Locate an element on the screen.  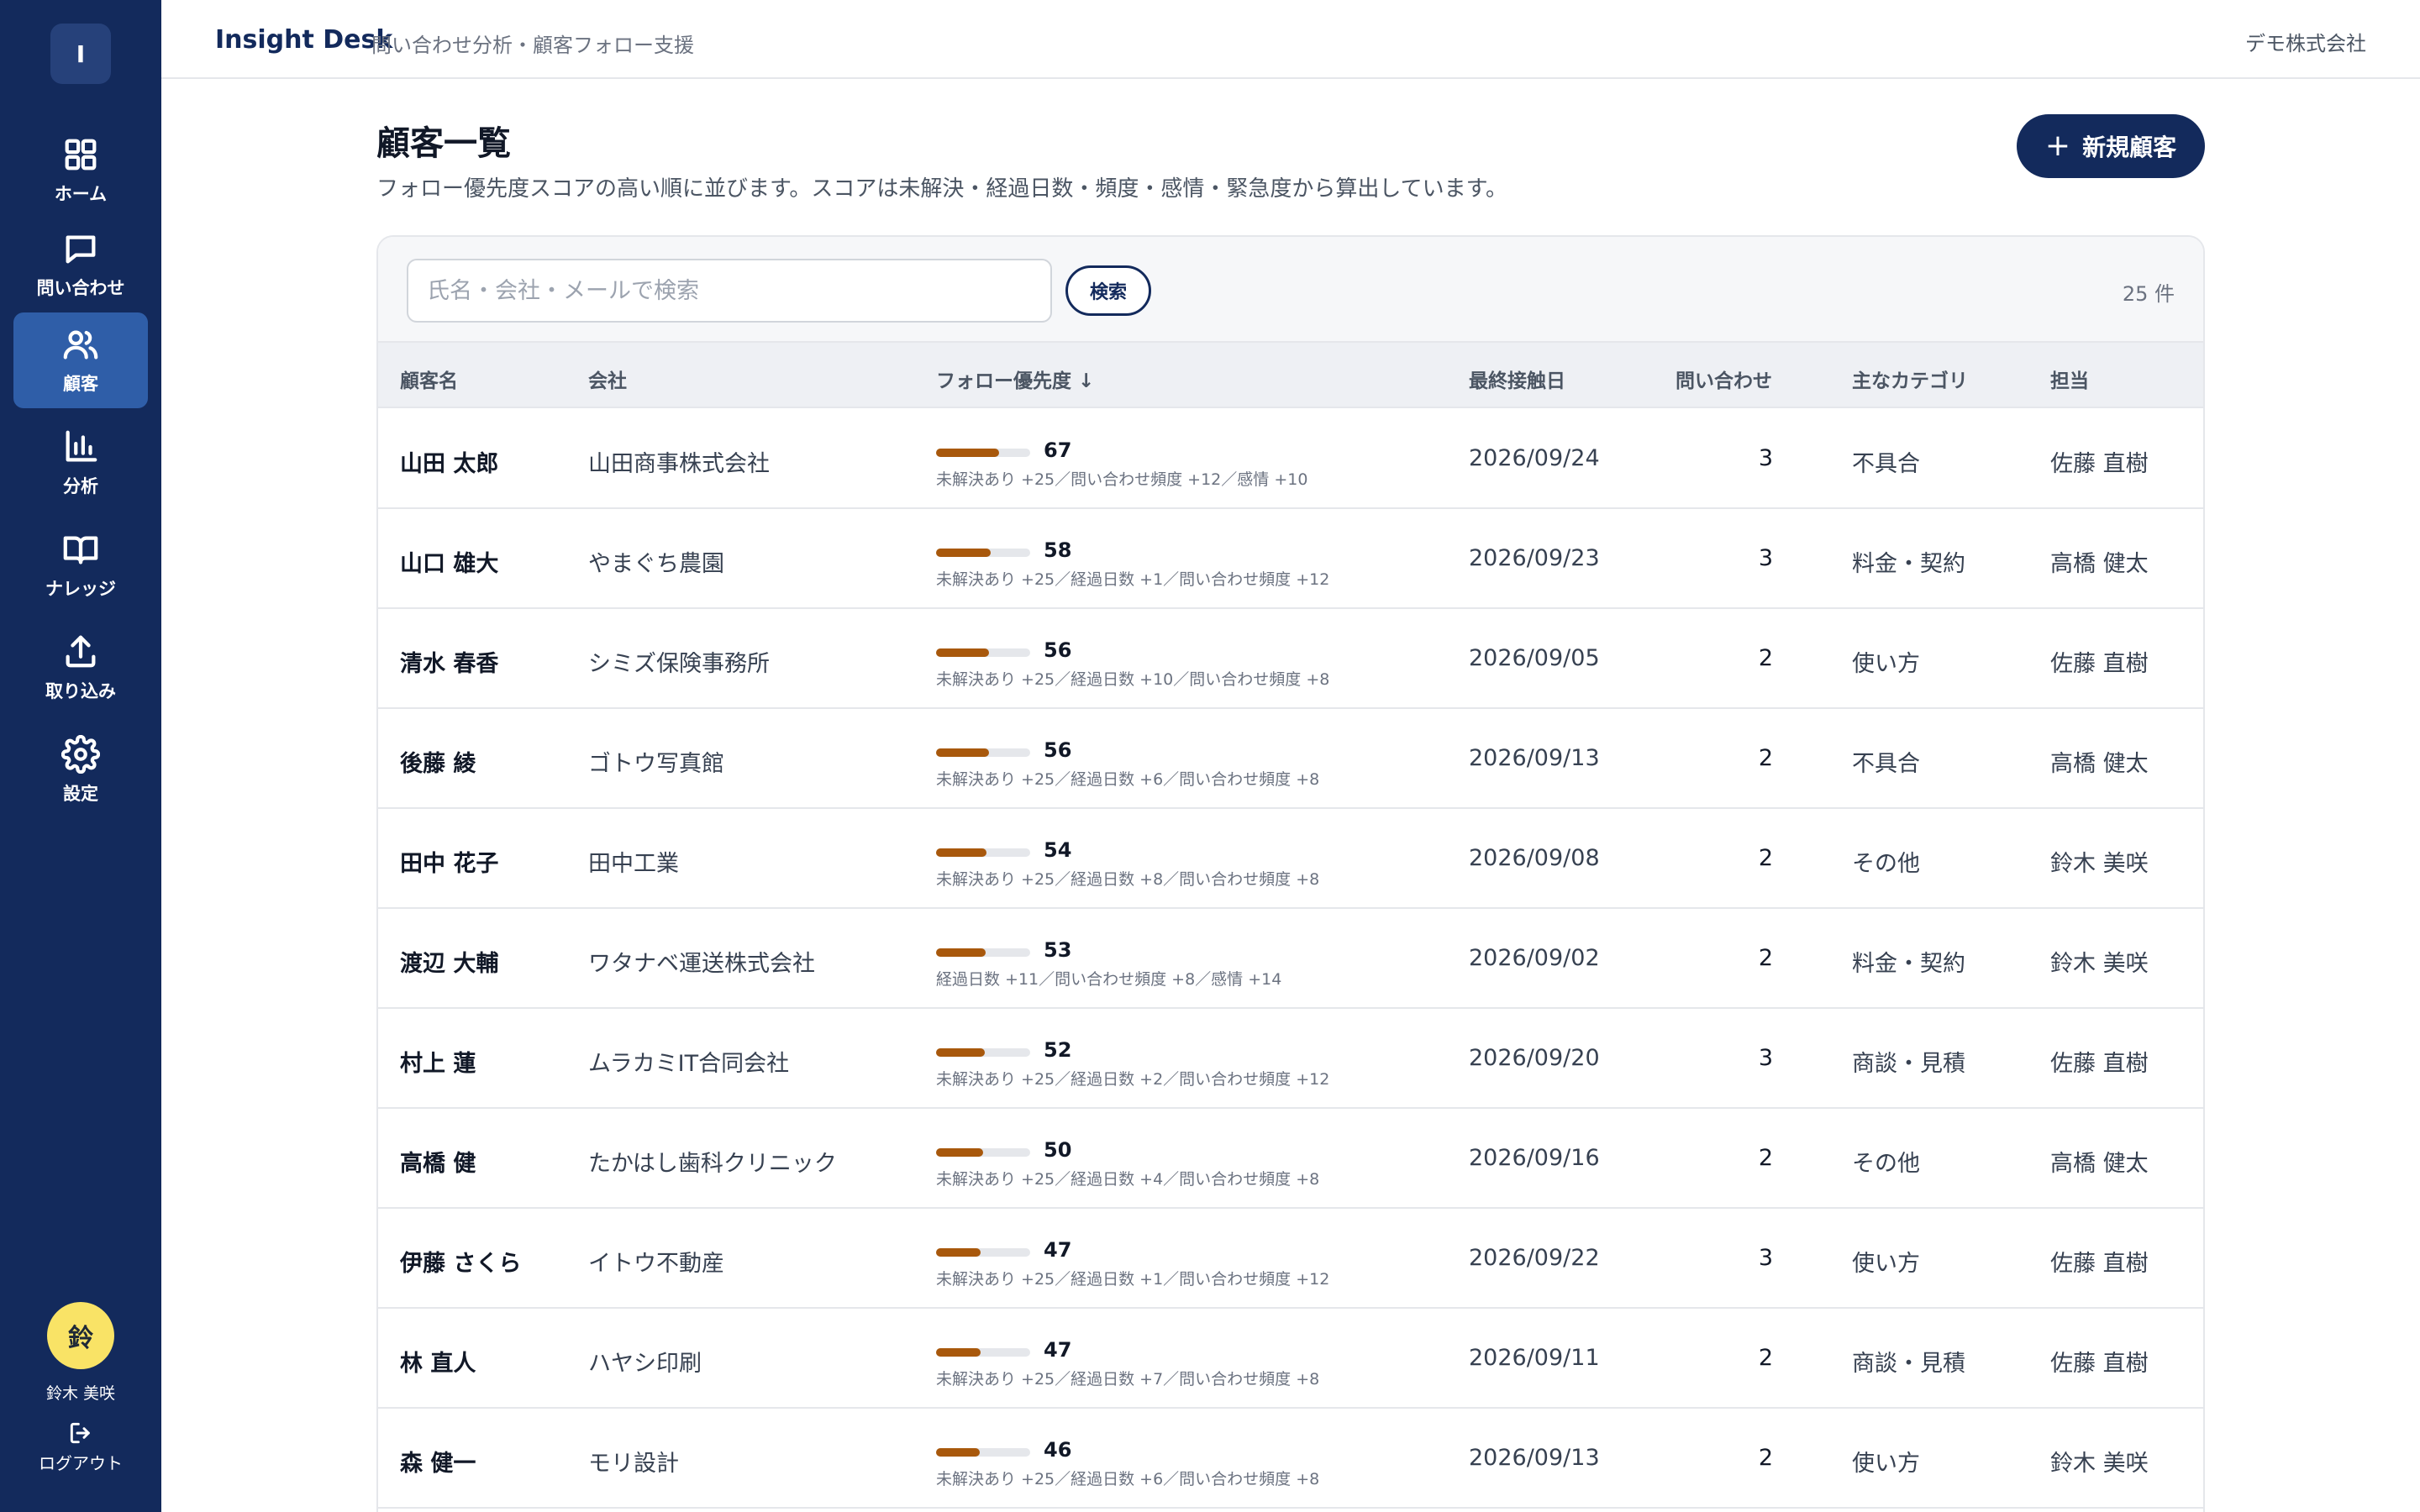
sidebar-item-label: ナレッジ is located at coordinates (80, 589).